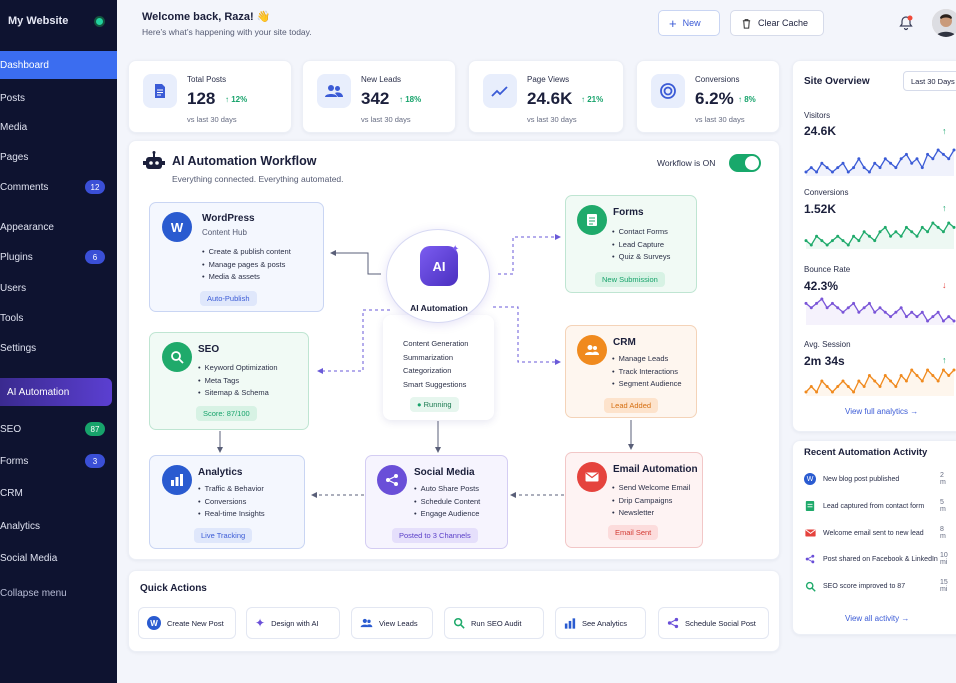 This screenshot has width=956, height=683. I want to click on list-item: Content Generation, so click(436, 343).